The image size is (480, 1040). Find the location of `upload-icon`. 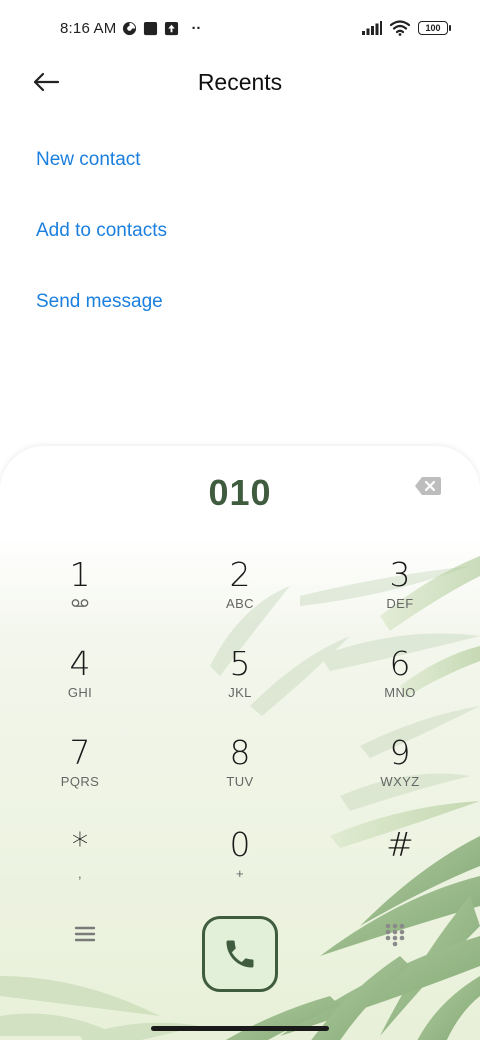

upload-icon is located at coordinates (171, 28).